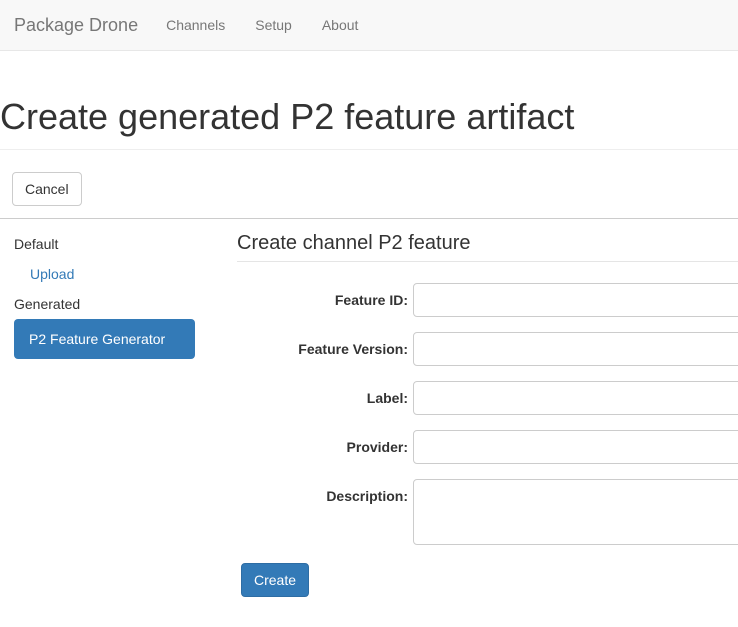 This screenshot has height=627, width=738. I want to click on button-toolbar: Cancel, so click(375, 189).